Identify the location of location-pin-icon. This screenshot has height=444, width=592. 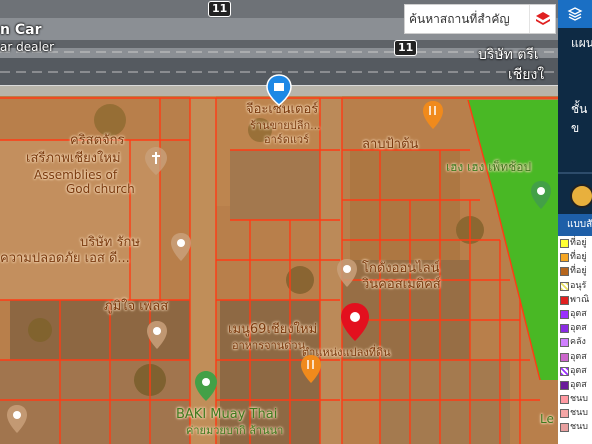
(355, 322).